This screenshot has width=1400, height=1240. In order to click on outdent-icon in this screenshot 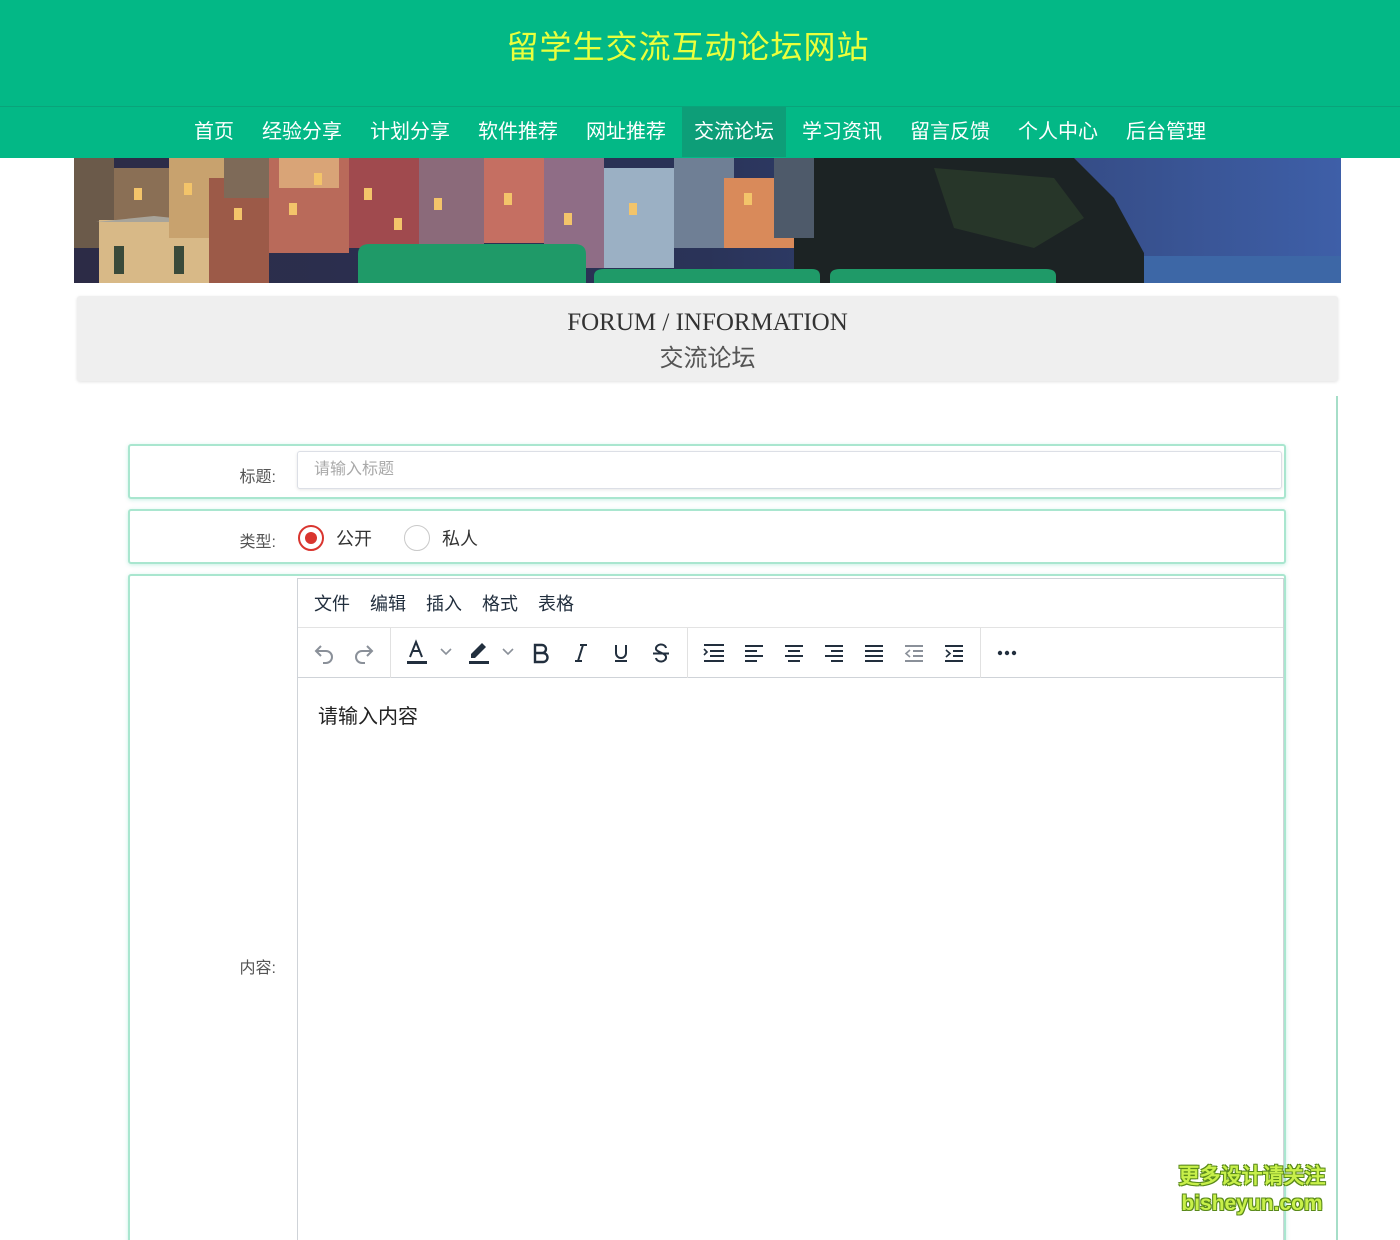, I will do `click(914, 653)`.